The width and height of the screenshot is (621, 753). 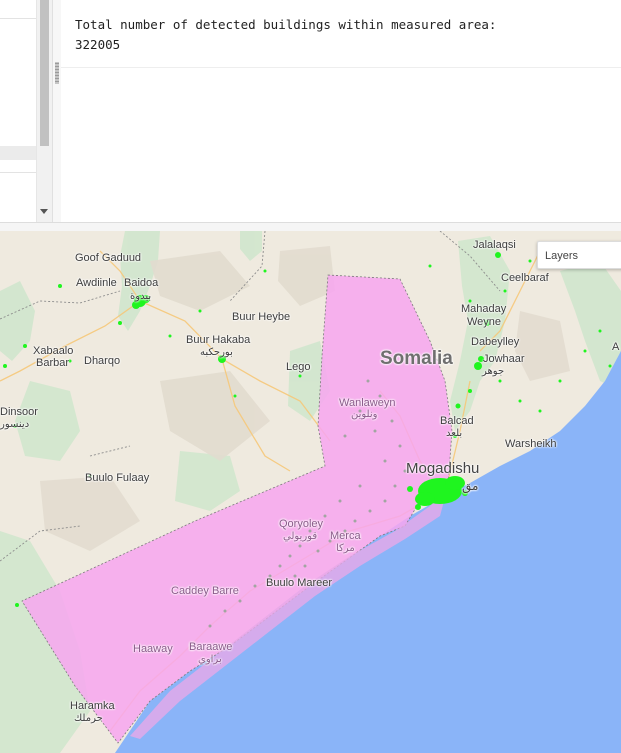 I want to click on place-label-haaway: Haaway, so click(x=153, y=649).